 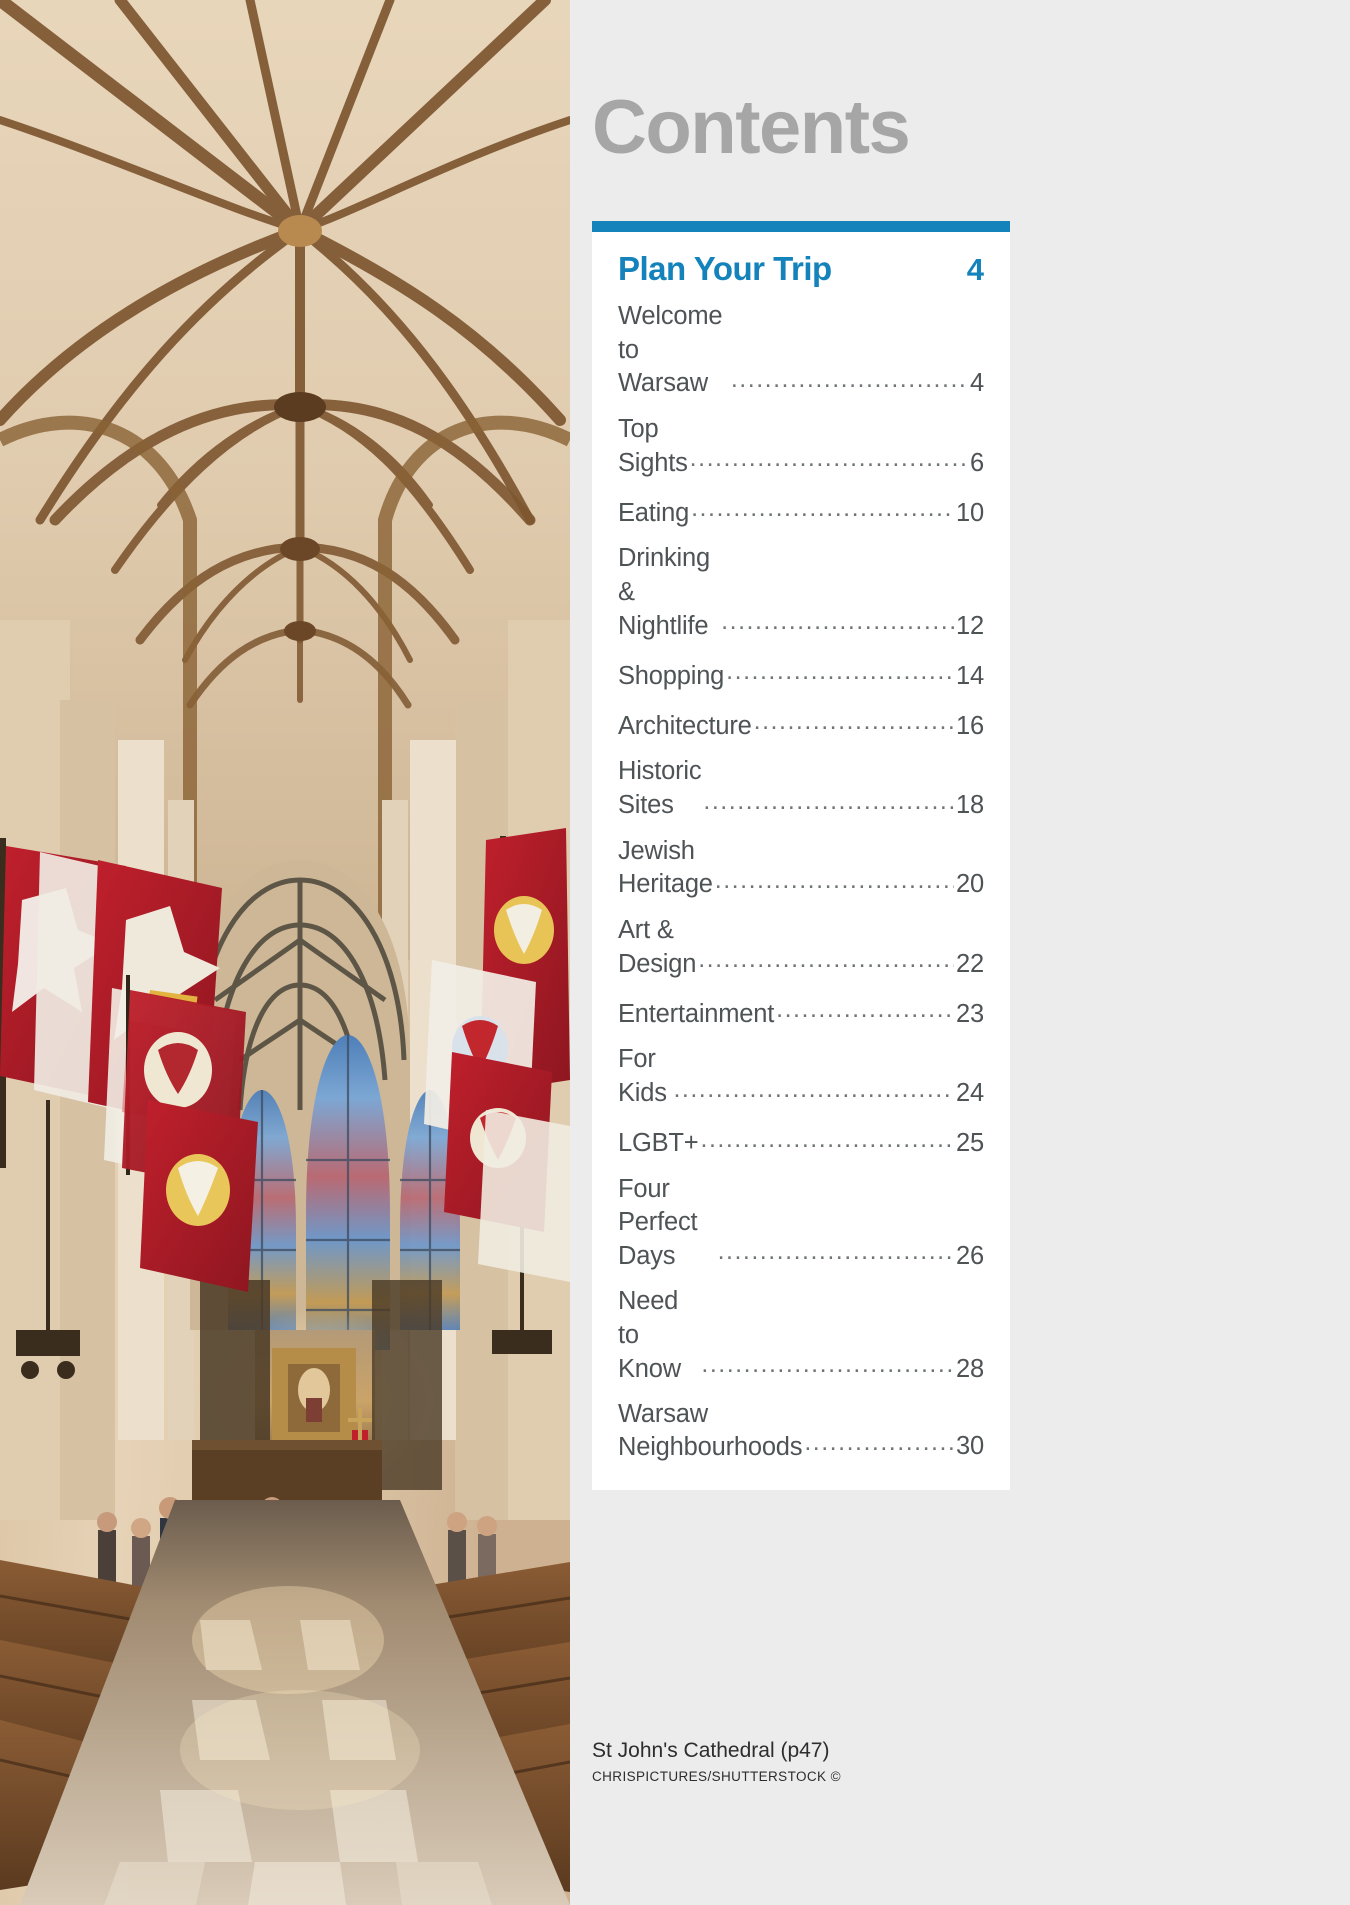 What do you see at coordinates (716, 1777) in the screenshot?
I see `photo-credit: CHRISPICTURES/SHUTTERSTOCK ©` at bounding box center [716, 1777].